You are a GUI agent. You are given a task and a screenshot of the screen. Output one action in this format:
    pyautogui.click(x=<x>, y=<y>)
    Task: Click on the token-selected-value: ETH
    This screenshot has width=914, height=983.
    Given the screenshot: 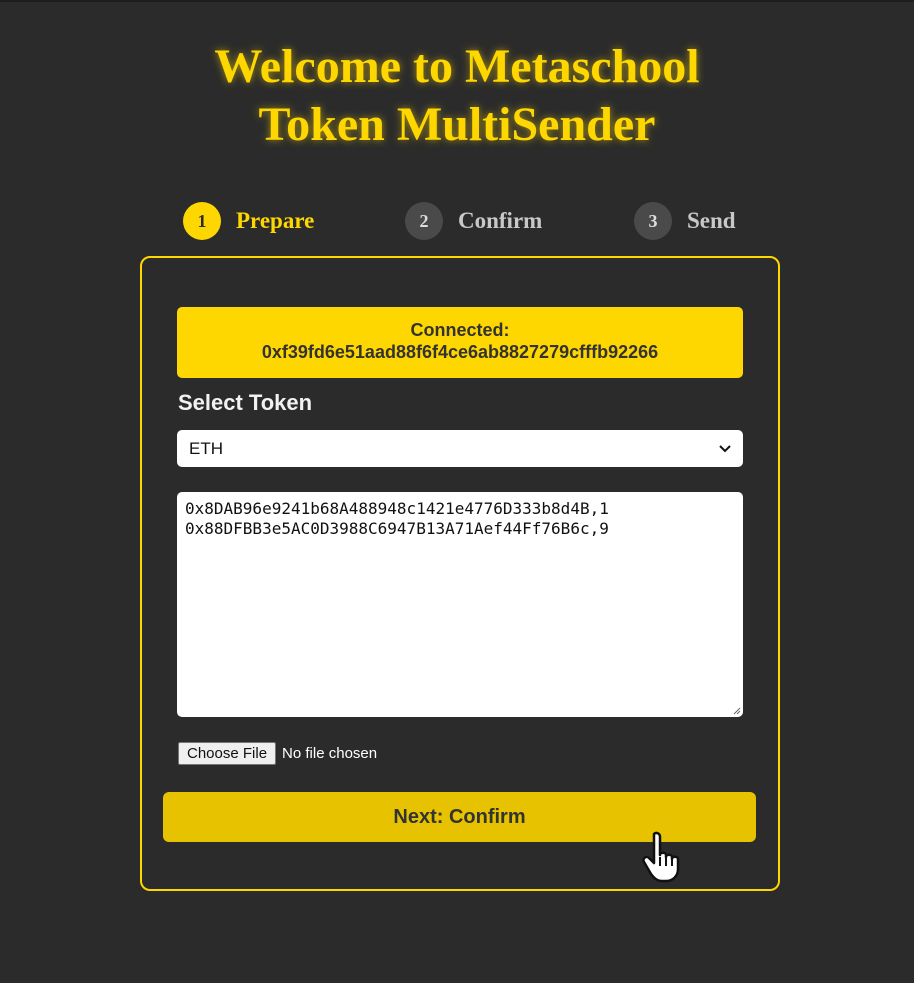 What is the action you would take?
    pyautogui.click(x=206, y=448)
    